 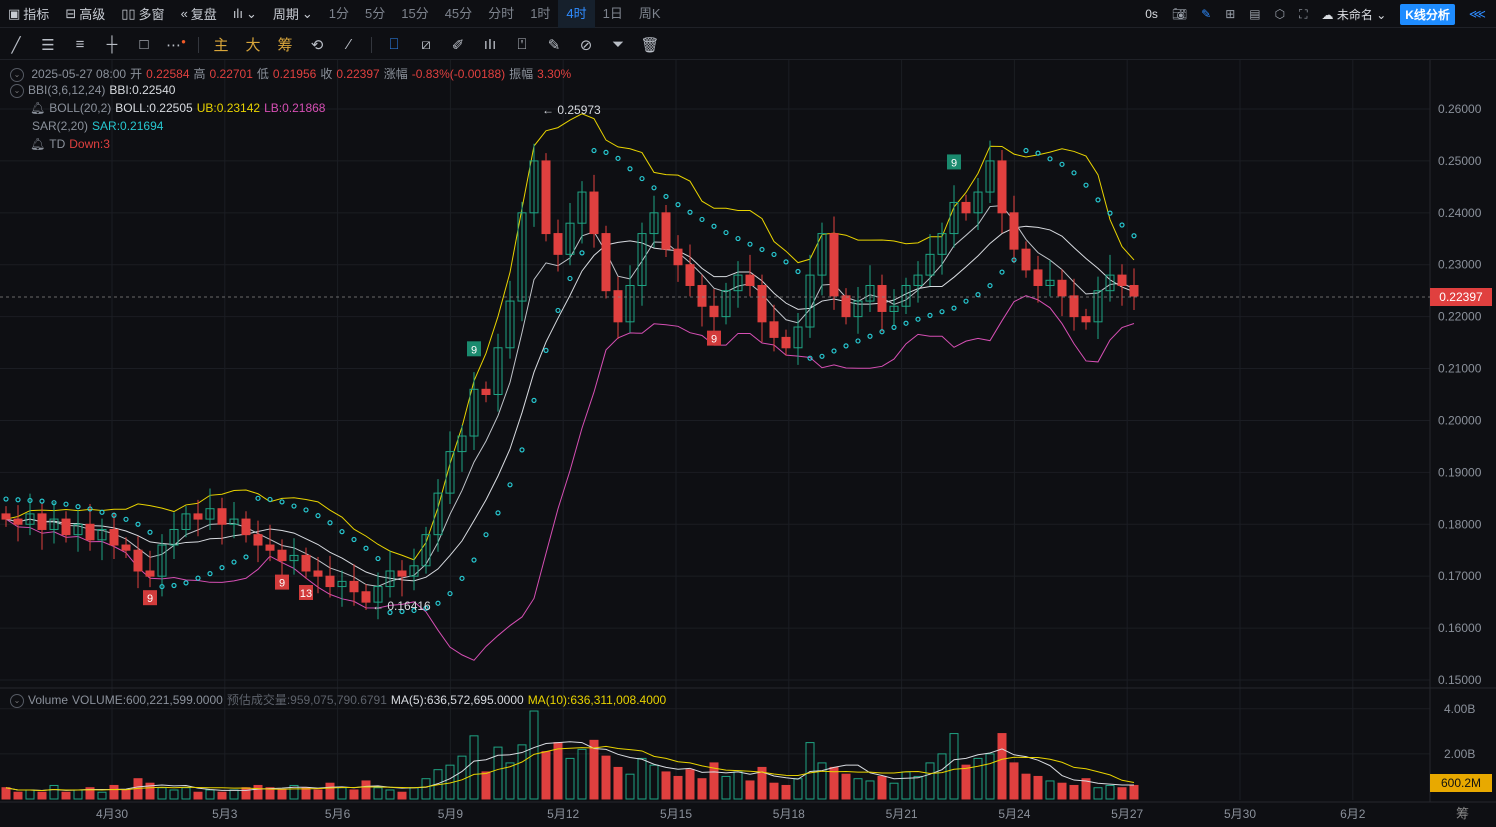 What do you see at coordinates (1354, 14) in the screenshot?
I see `layout-dropdown: ☁ 未命名 ⌄` at bounding box center [1354, 14].